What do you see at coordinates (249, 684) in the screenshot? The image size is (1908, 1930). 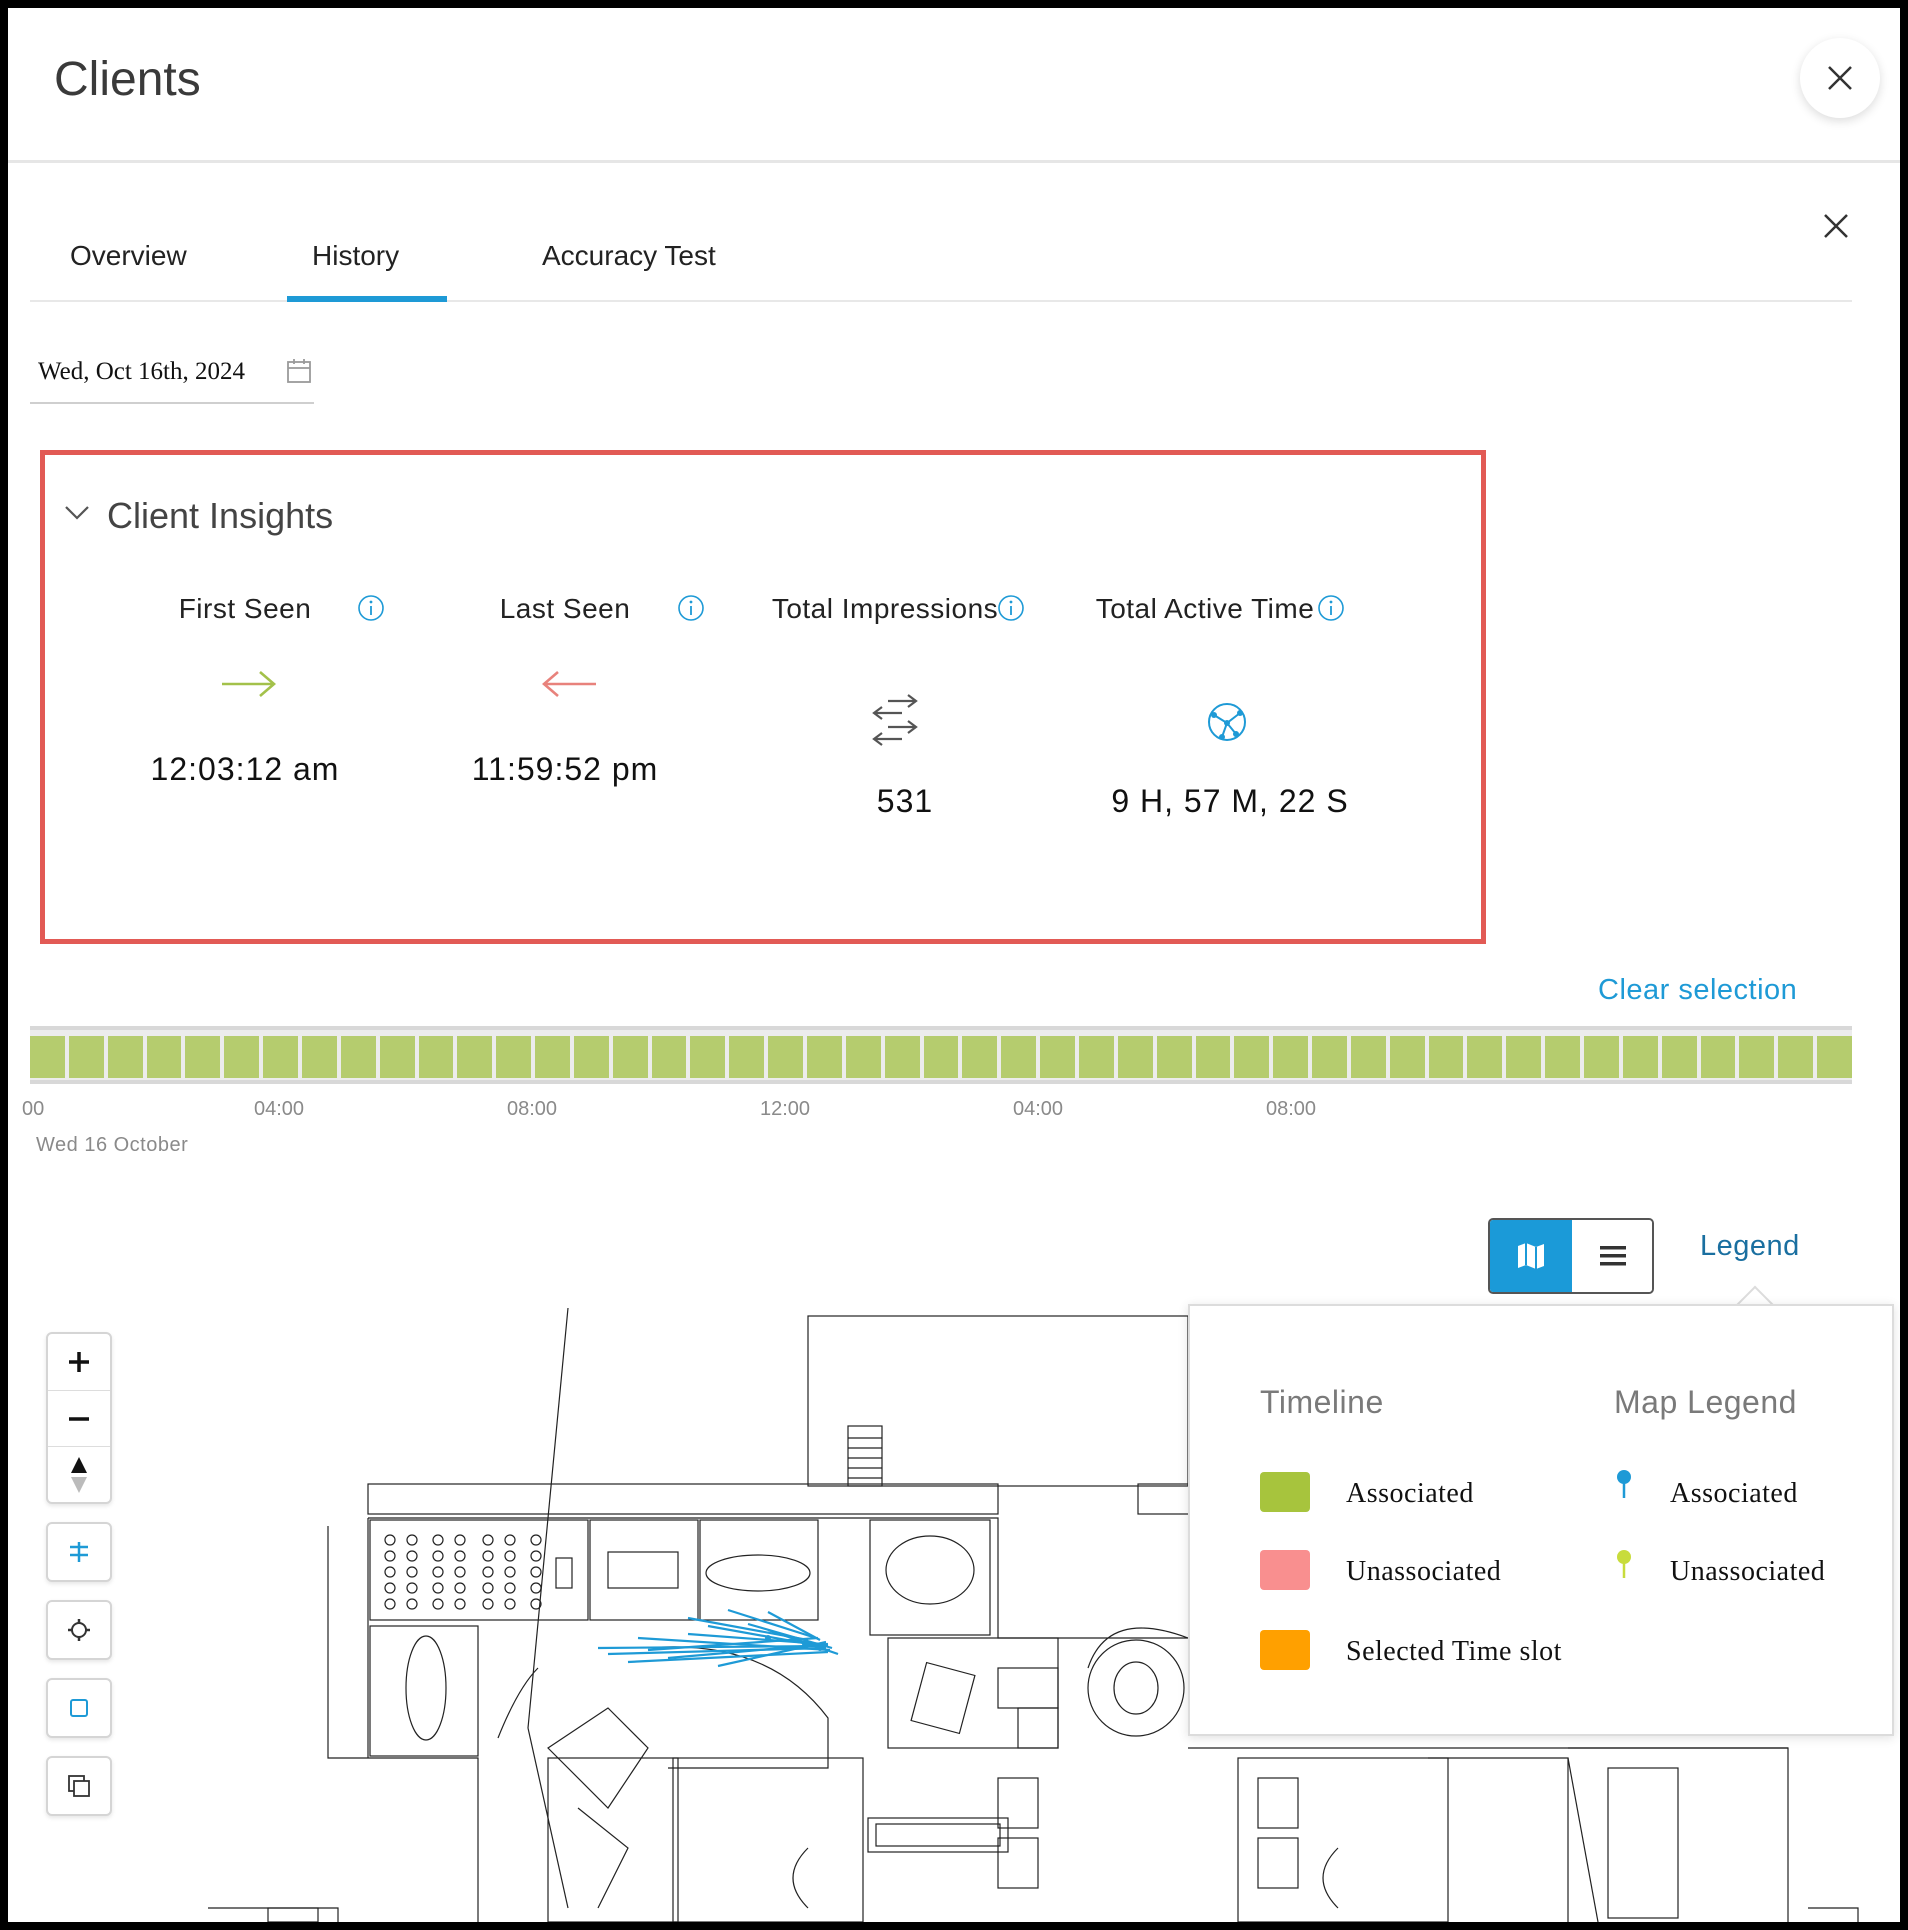 I see `arrow-right-icon` at bounding box center [249, 684].